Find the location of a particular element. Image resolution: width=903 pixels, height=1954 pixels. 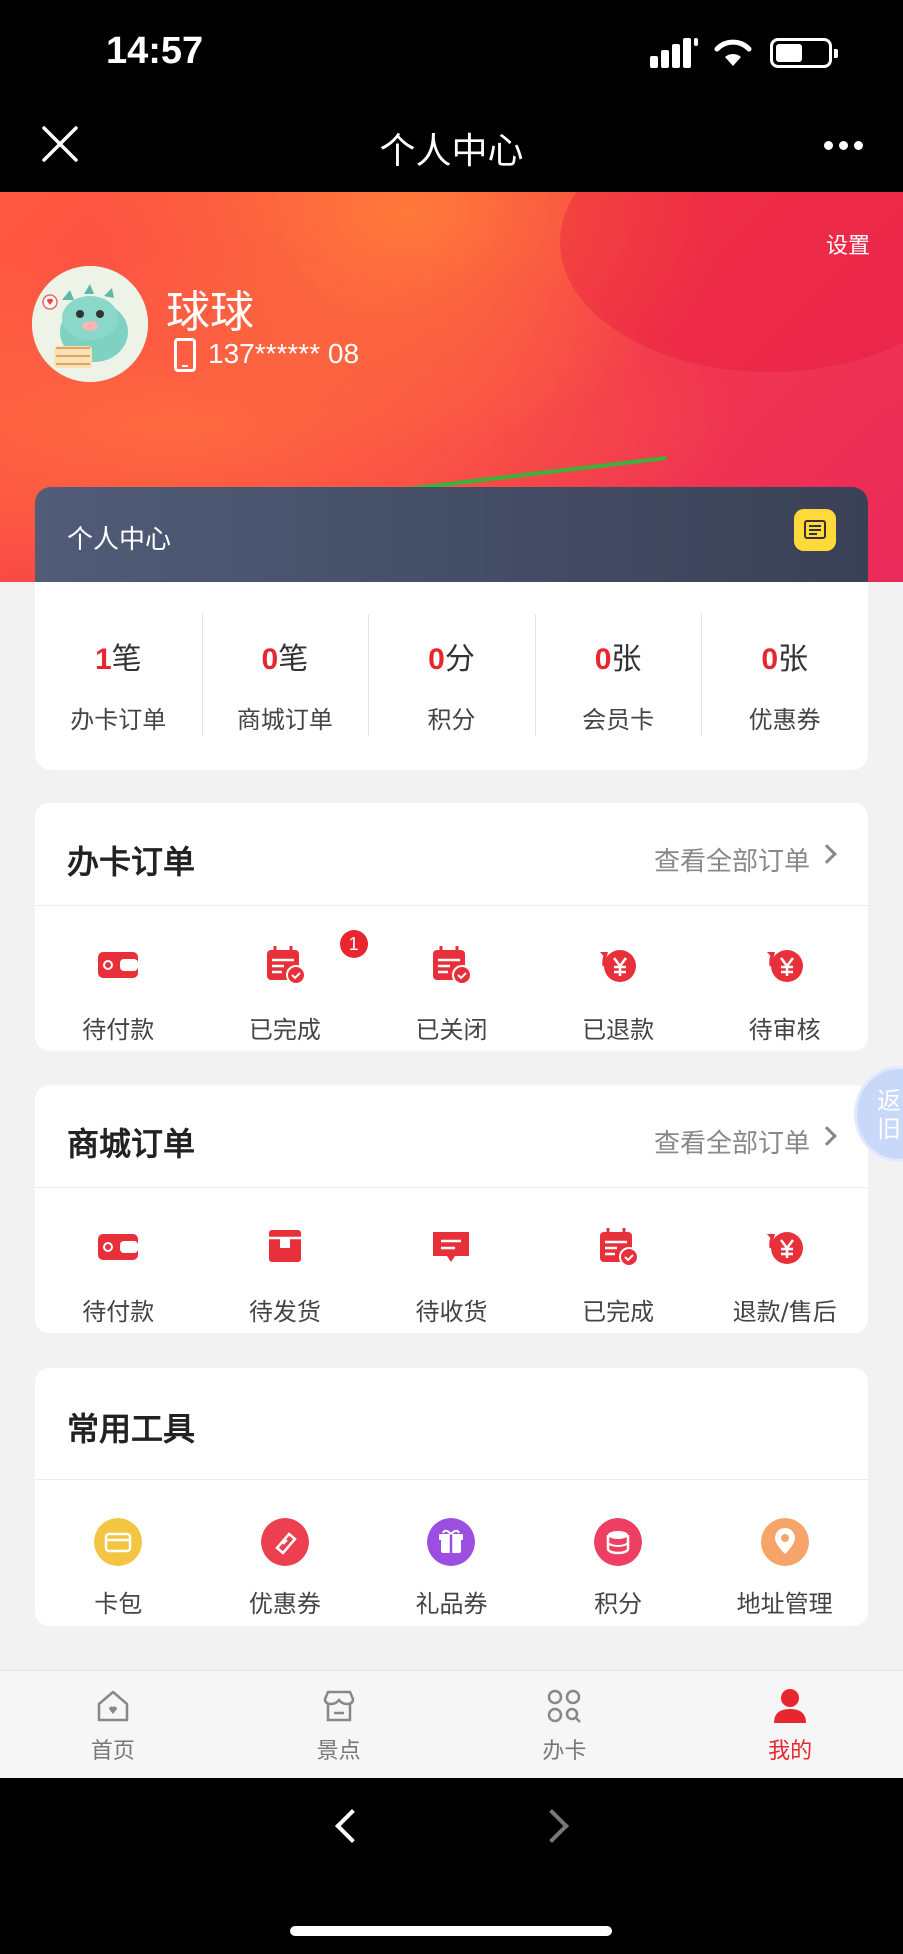

coupon-icon is located at coordinates (284, 1542).